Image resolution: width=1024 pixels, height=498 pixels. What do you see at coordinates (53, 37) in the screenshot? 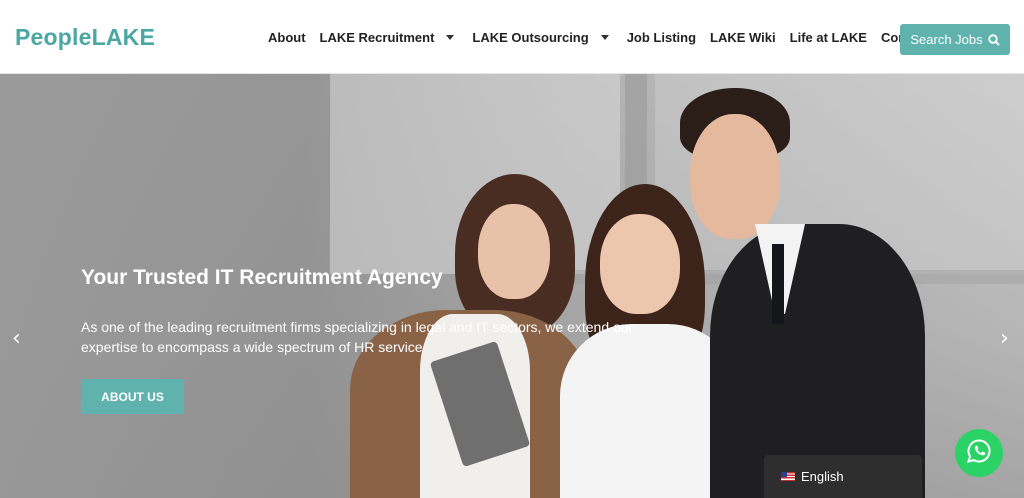
I see `logo-prefix: People` at bounding box center [53, 37].